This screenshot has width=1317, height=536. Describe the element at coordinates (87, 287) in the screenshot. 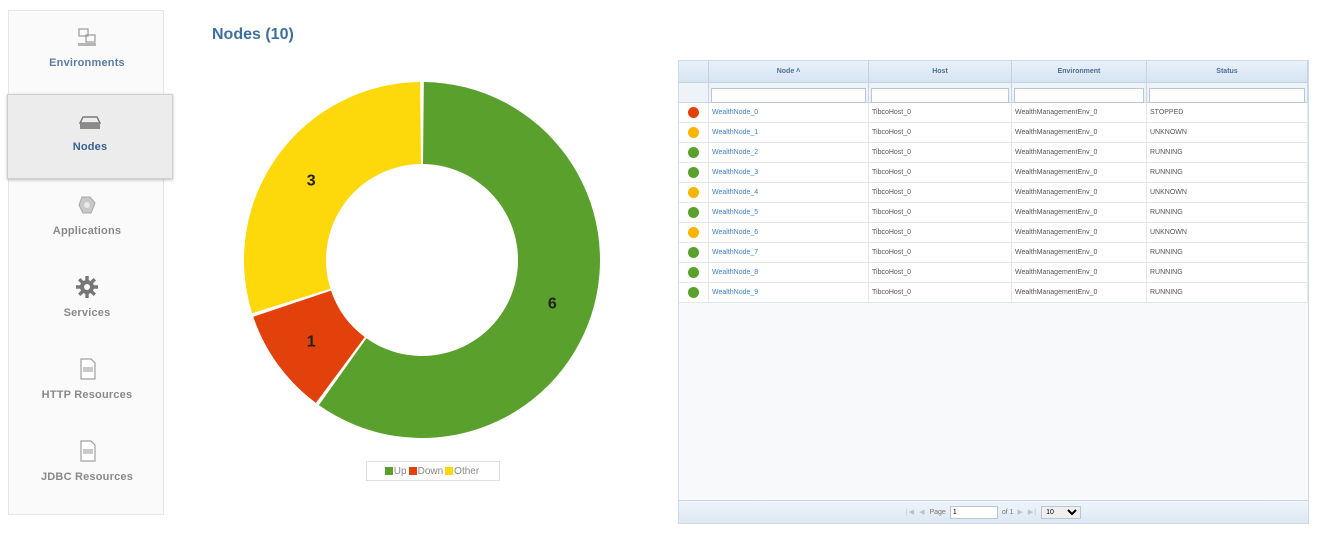

I see `gear-icon` at that location.